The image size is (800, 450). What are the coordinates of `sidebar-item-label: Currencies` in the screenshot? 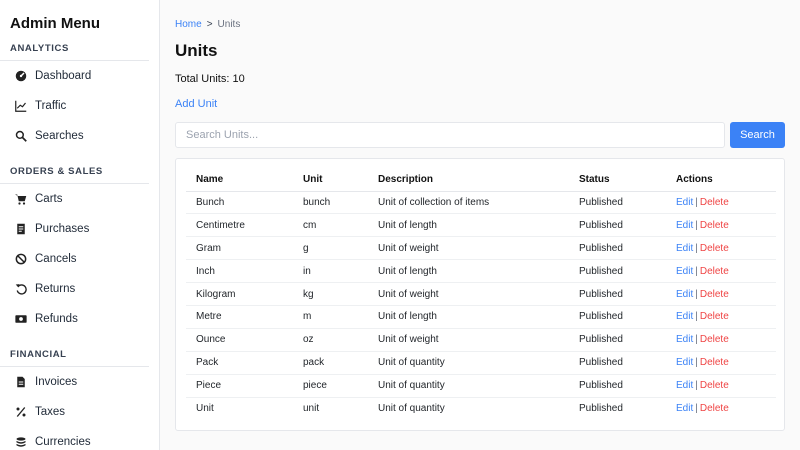 It's located at (63, 442).